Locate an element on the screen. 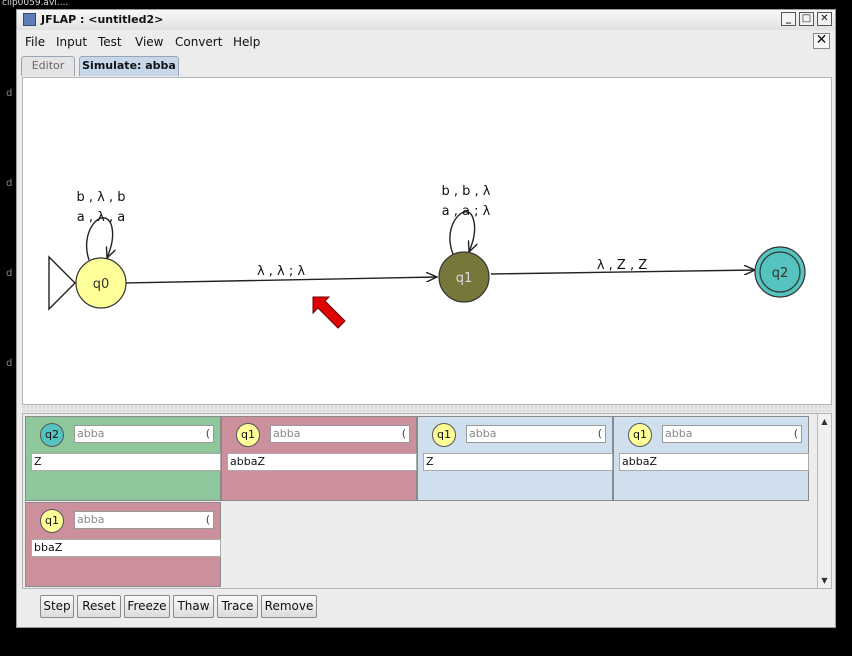 This screenshot has height=656, width=852. close-window-button: ✕ is located at coordinates (824, 19).